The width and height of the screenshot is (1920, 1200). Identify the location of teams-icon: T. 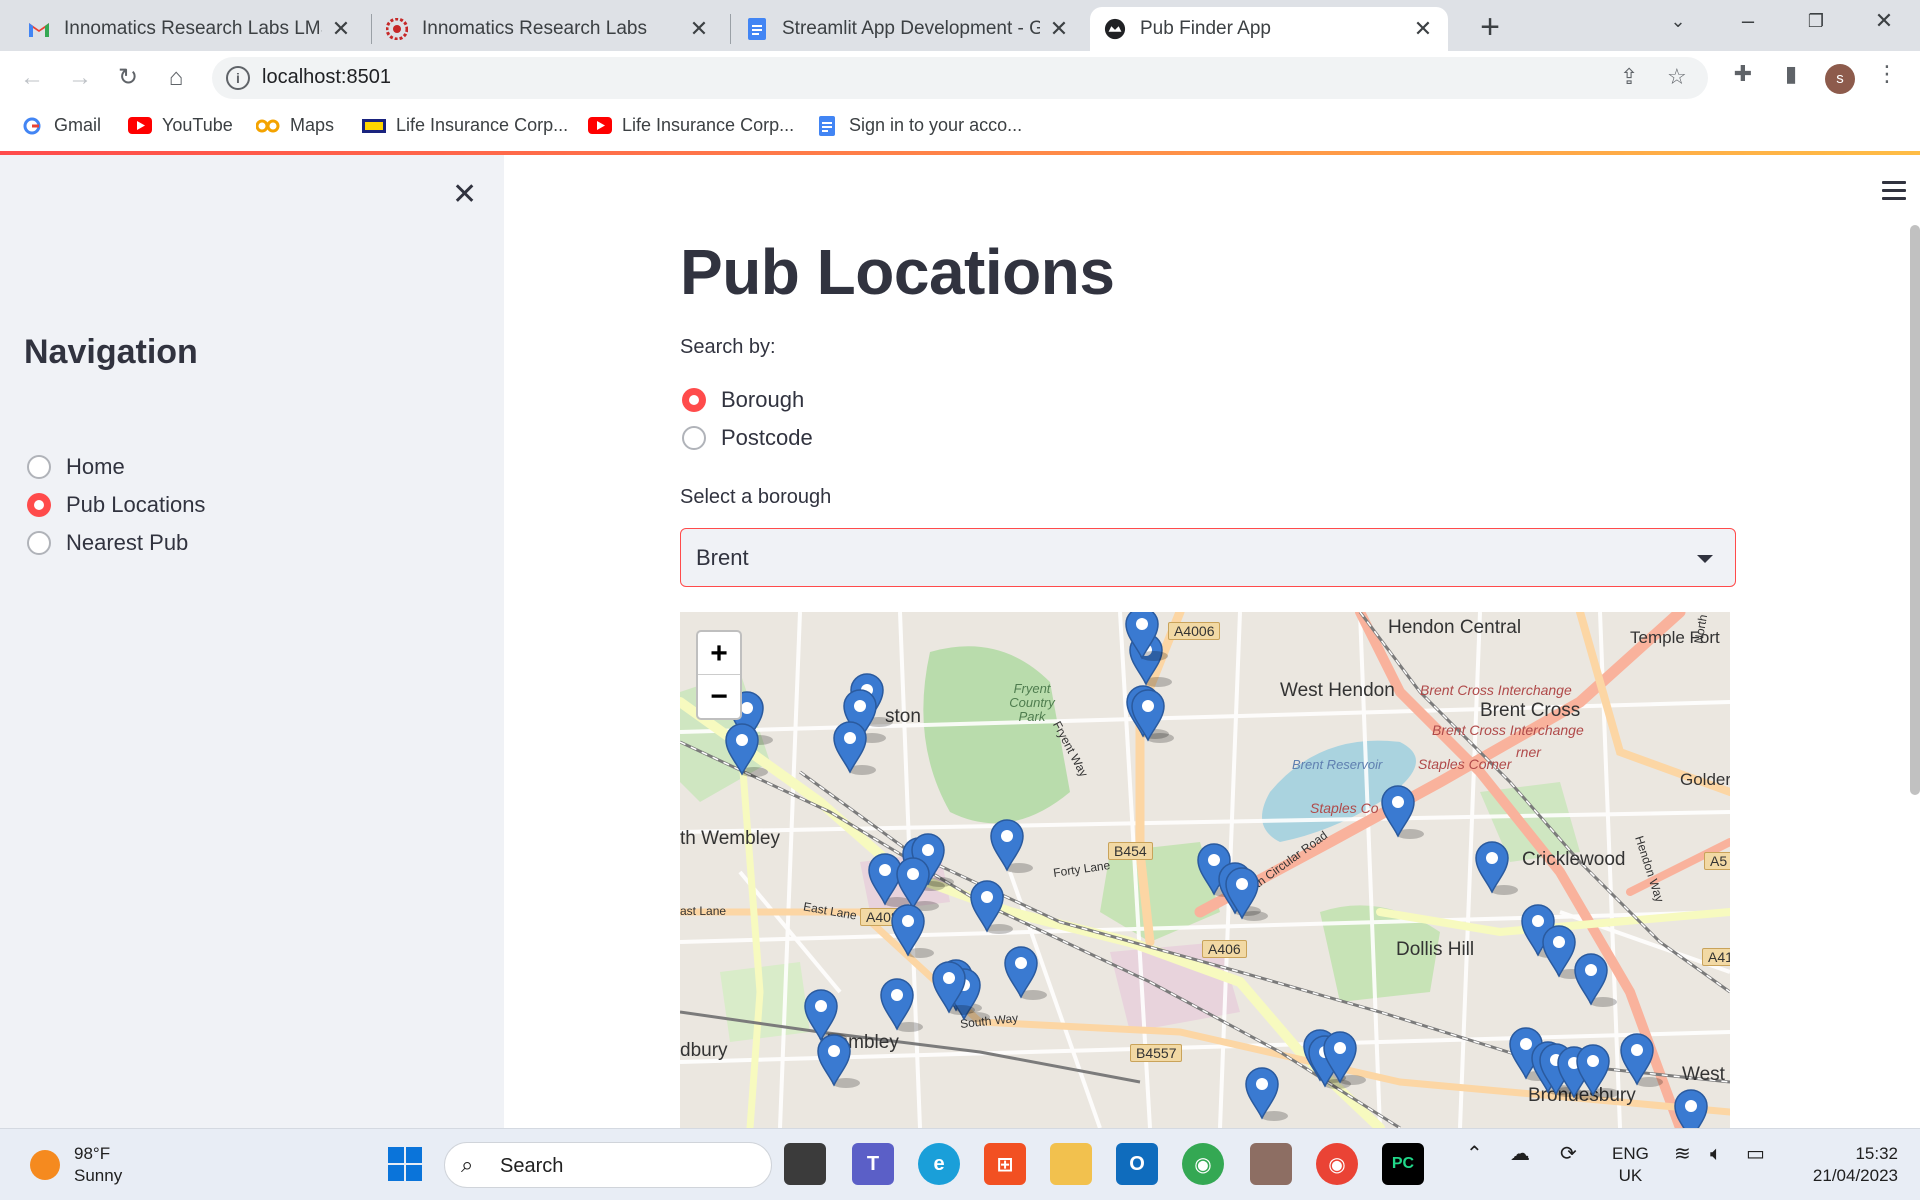
(873, 1164).